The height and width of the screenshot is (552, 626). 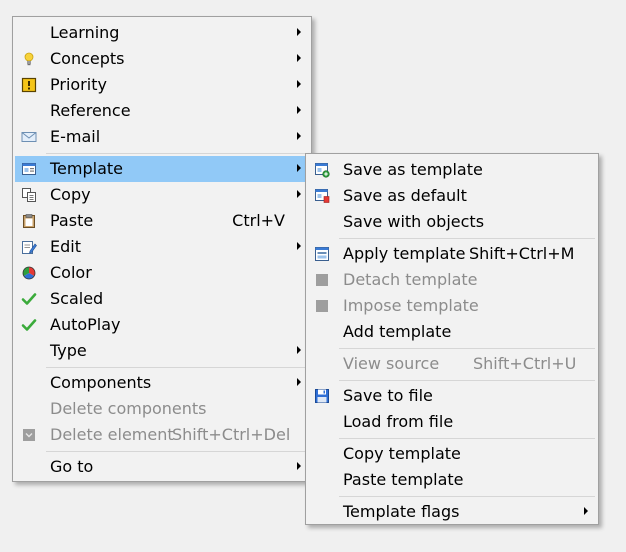 What do you see at coordinates (70, 194) in the screenshot?
I see `menu-item-label: Copy` at bounding box center [70, 194].